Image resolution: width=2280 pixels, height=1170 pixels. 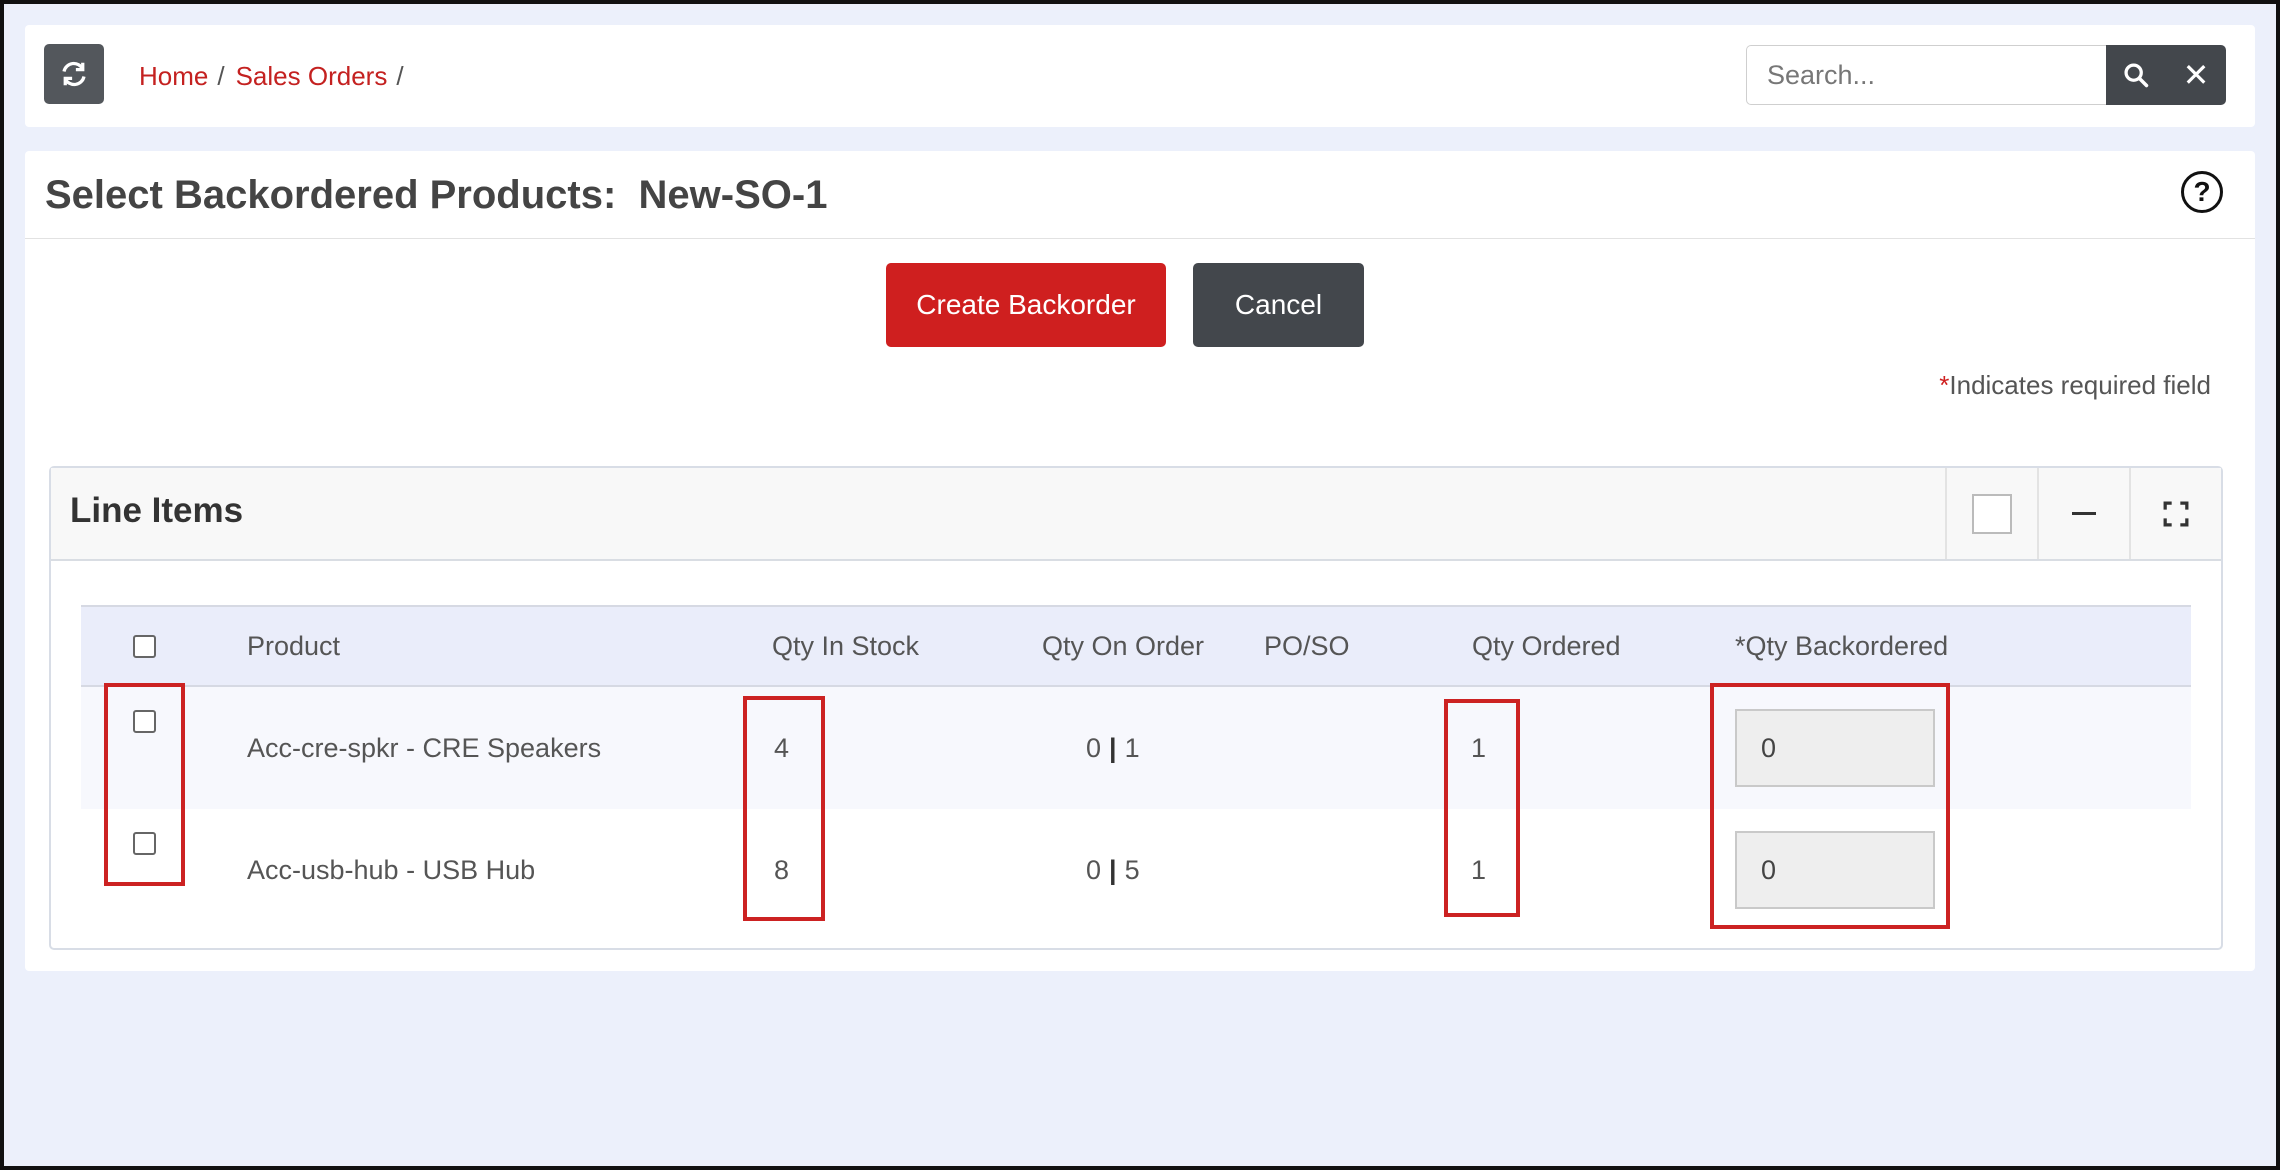 What do you see at coordinates (1132, 869) in the screenshot?
I see `on-order-value: 5` at bounding box center [1132, 869].